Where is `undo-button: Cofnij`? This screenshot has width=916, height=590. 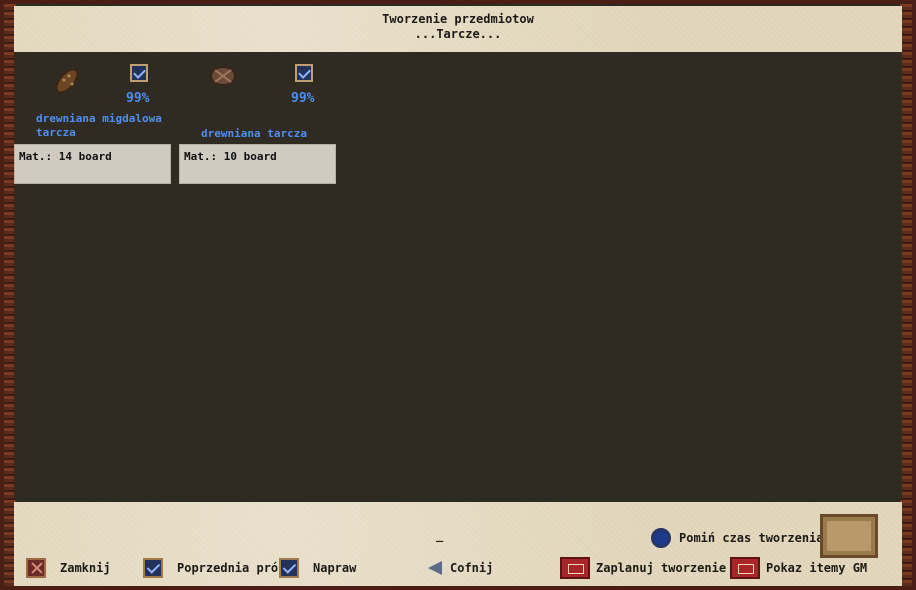
undo-button: Cofnij is located at coordinates (460, 568).